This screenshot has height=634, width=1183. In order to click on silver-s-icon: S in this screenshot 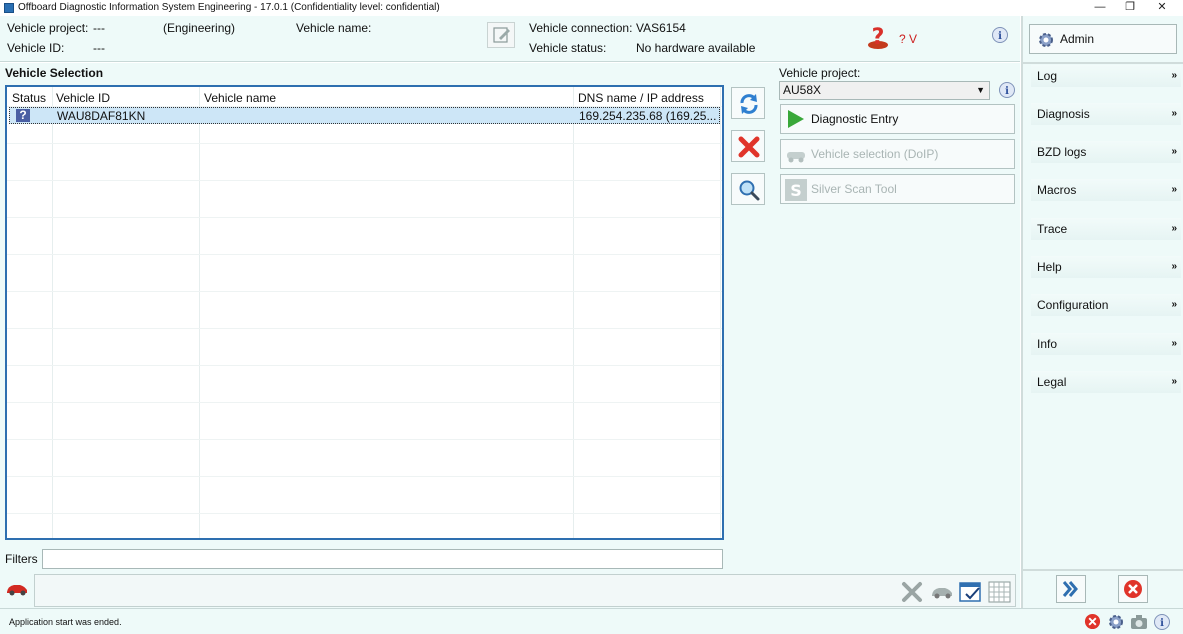, I will do `click(796, 190)`.